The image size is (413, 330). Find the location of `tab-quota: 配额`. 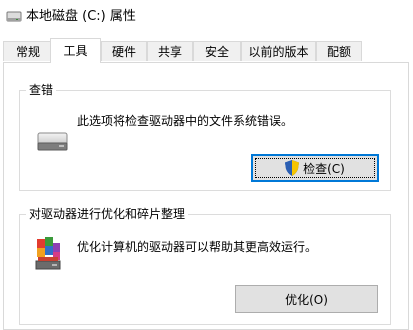

tab-quota: 配额 is located at coordinates (339, 51).